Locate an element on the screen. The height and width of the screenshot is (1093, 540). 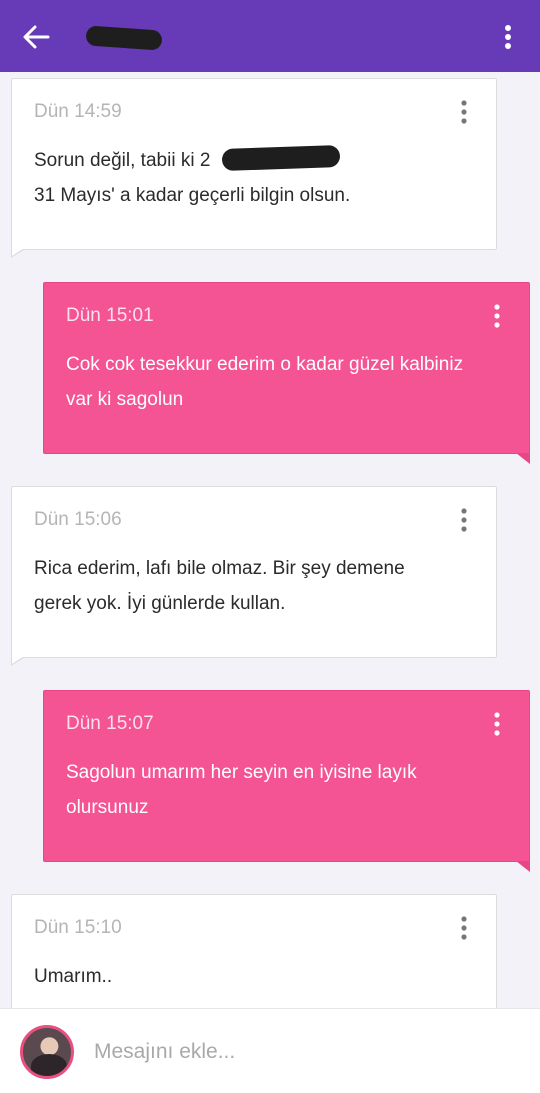
arrow-back-icon is located at coordinates (36, 37).